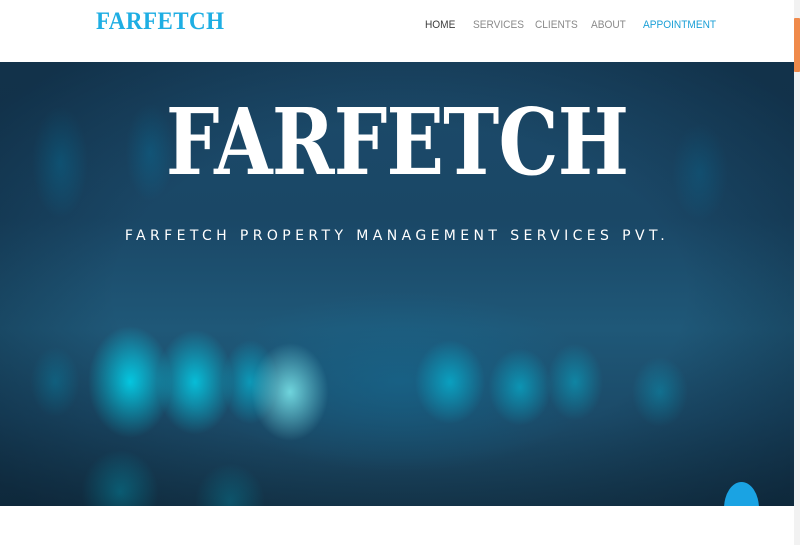 The height and width of the screenshot is (545, 800). Describe the element at coordinates (797, 45) in the screenshot. I see `scrollbar-thumb` at that location.